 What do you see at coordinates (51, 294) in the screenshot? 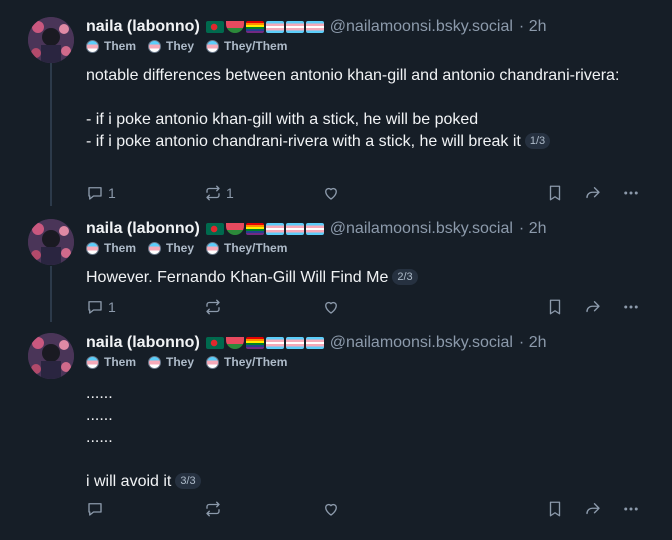
I see `thread-line` at bounding box center [51, 294].